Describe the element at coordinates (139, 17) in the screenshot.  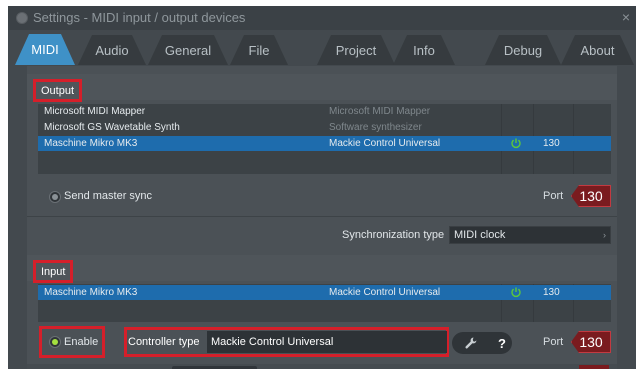
I see `window-title: Settings - MIDI input / output devices` at that location.